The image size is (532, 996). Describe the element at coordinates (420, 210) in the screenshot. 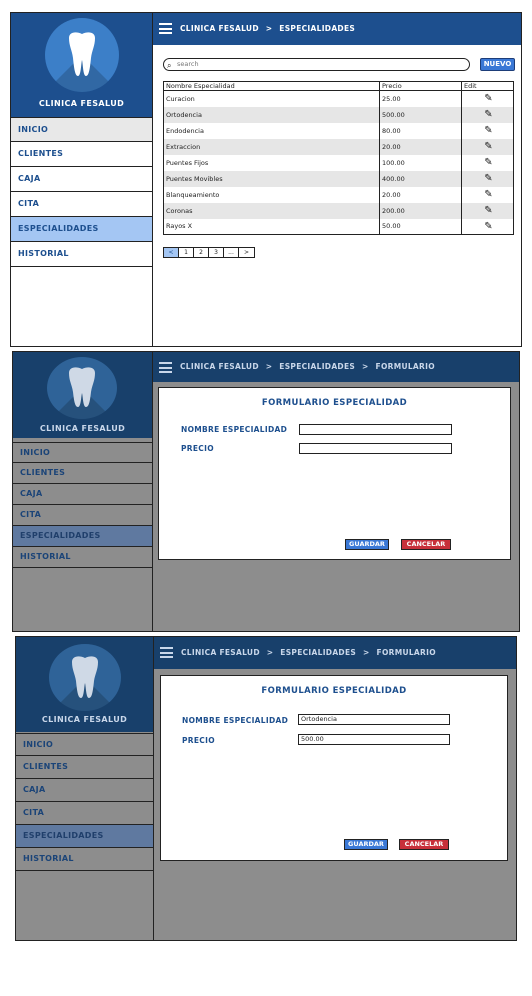

I see `cell-precio: 200.00` at that location.